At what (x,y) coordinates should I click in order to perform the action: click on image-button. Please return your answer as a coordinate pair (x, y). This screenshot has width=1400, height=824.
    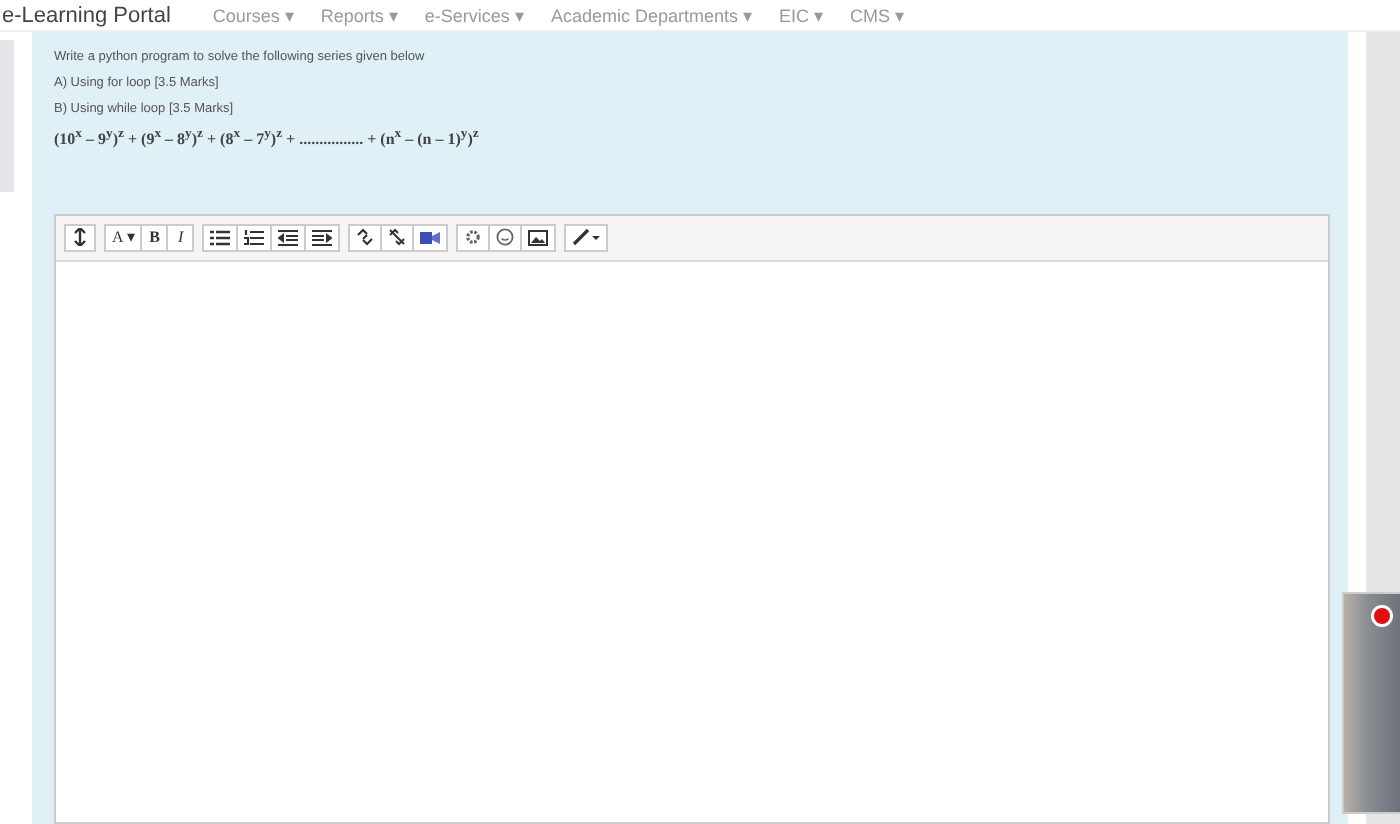
    Looking at the image, I should click on (538, 237).